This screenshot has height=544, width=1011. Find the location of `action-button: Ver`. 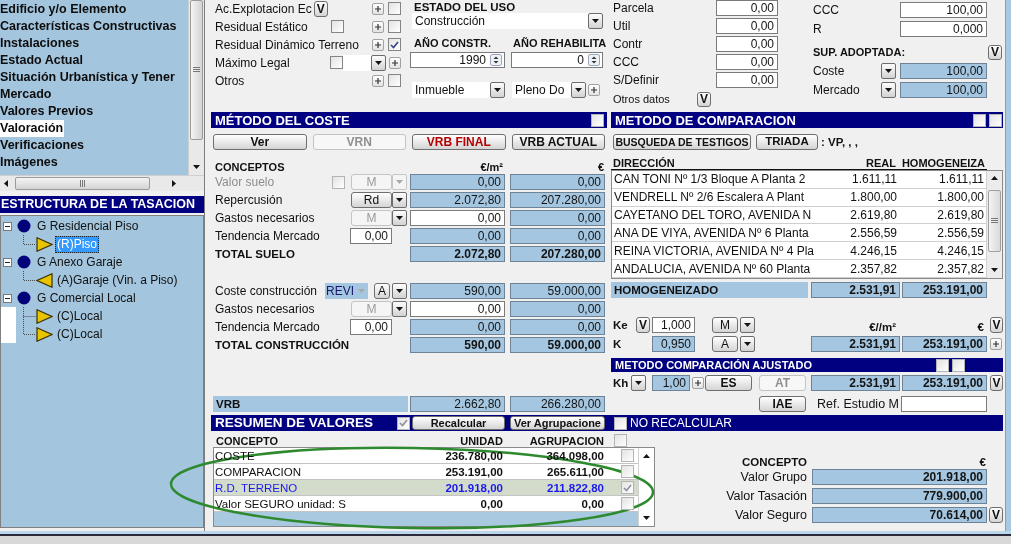

action-button: Ver is located at coordinates (260, 142).